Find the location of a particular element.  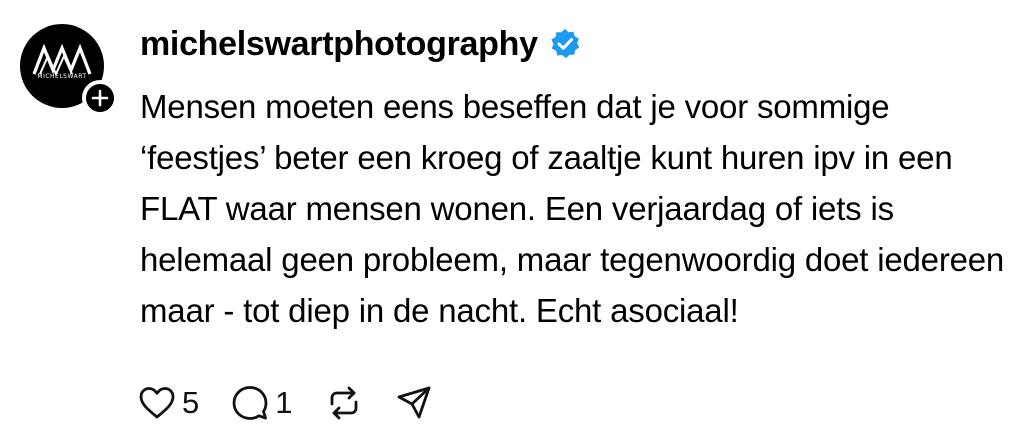

send-icon is located at coordinates (413, 402).